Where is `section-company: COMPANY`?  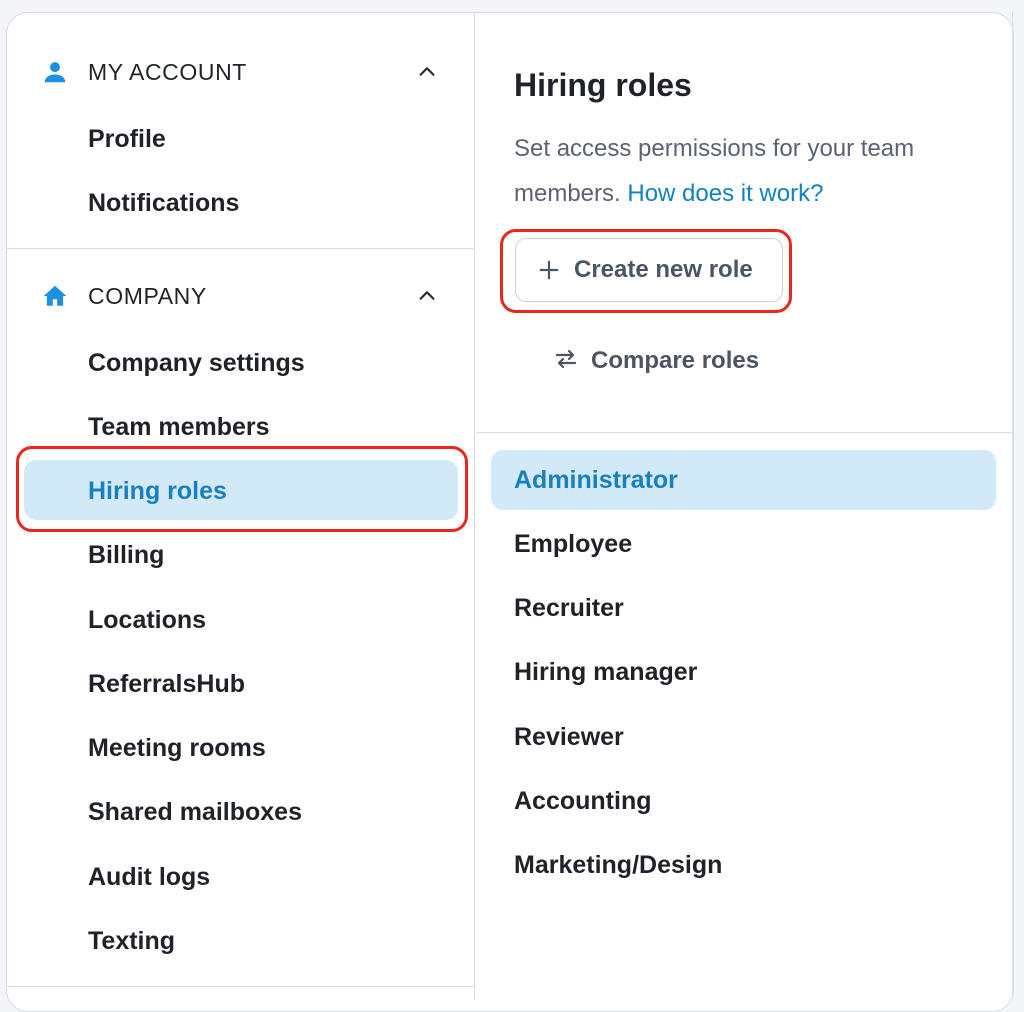 section-company: COMPANY is located at coordinates (240, 296).